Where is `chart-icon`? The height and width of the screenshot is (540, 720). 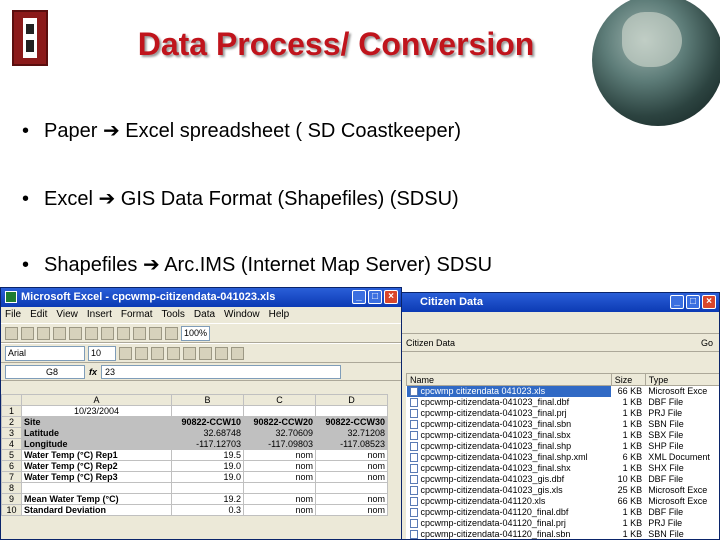 chart-icon is located at coordinates (171, 333).